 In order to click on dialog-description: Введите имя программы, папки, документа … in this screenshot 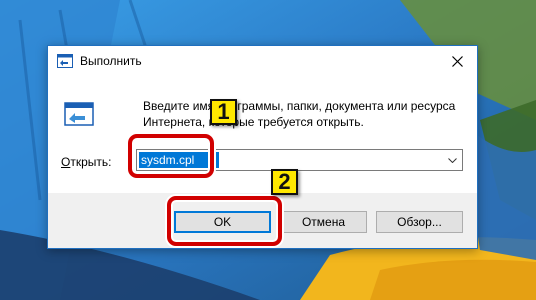, I will do `click(308, 114)`.